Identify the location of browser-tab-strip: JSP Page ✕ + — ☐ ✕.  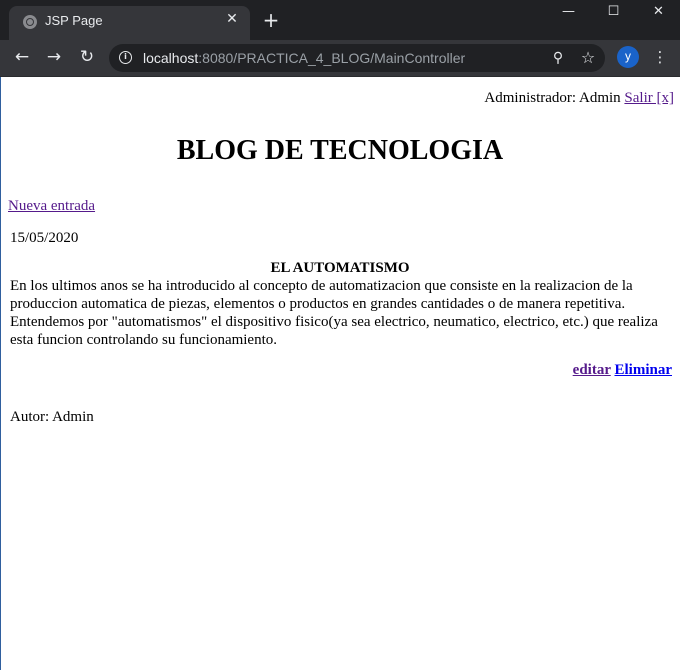
(340, 20).